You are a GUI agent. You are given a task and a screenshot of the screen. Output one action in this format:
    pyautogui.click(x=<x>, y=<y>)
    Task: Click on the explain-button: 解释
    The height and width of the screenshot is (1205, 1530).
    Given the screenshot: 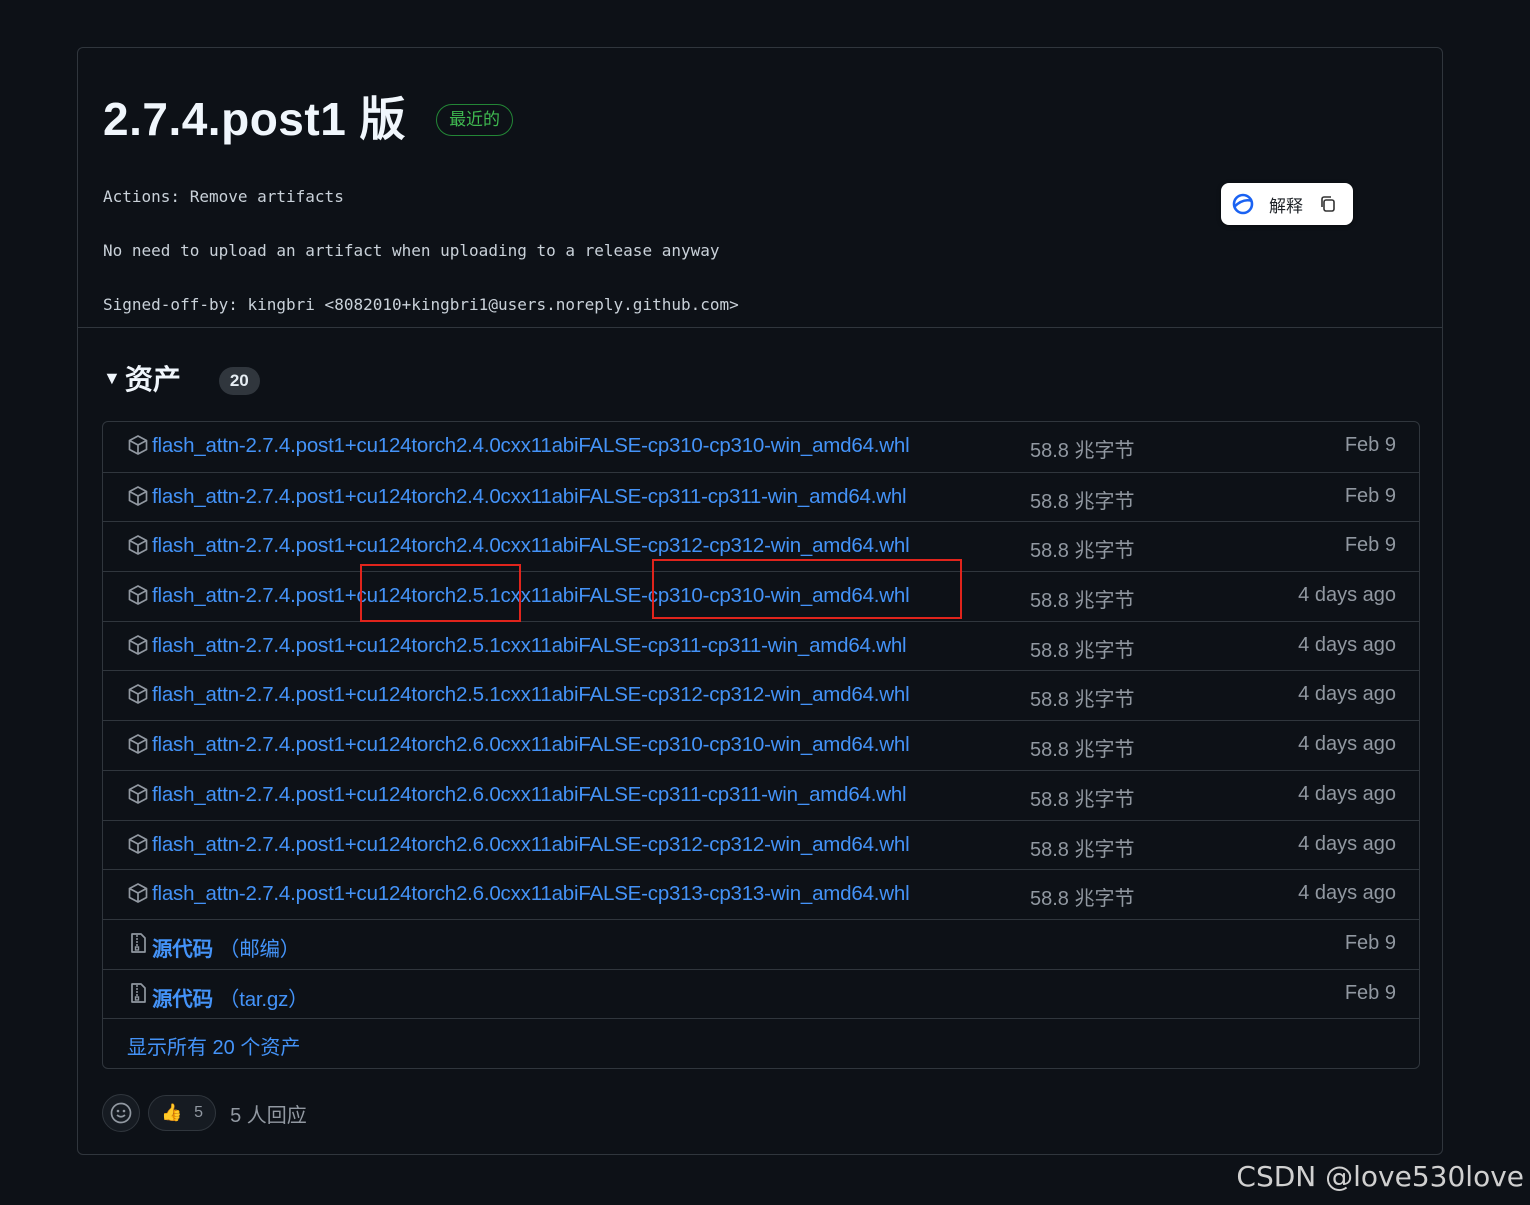 What is the action you would take?
    pyautogui.click(x=1286, y=204)
    